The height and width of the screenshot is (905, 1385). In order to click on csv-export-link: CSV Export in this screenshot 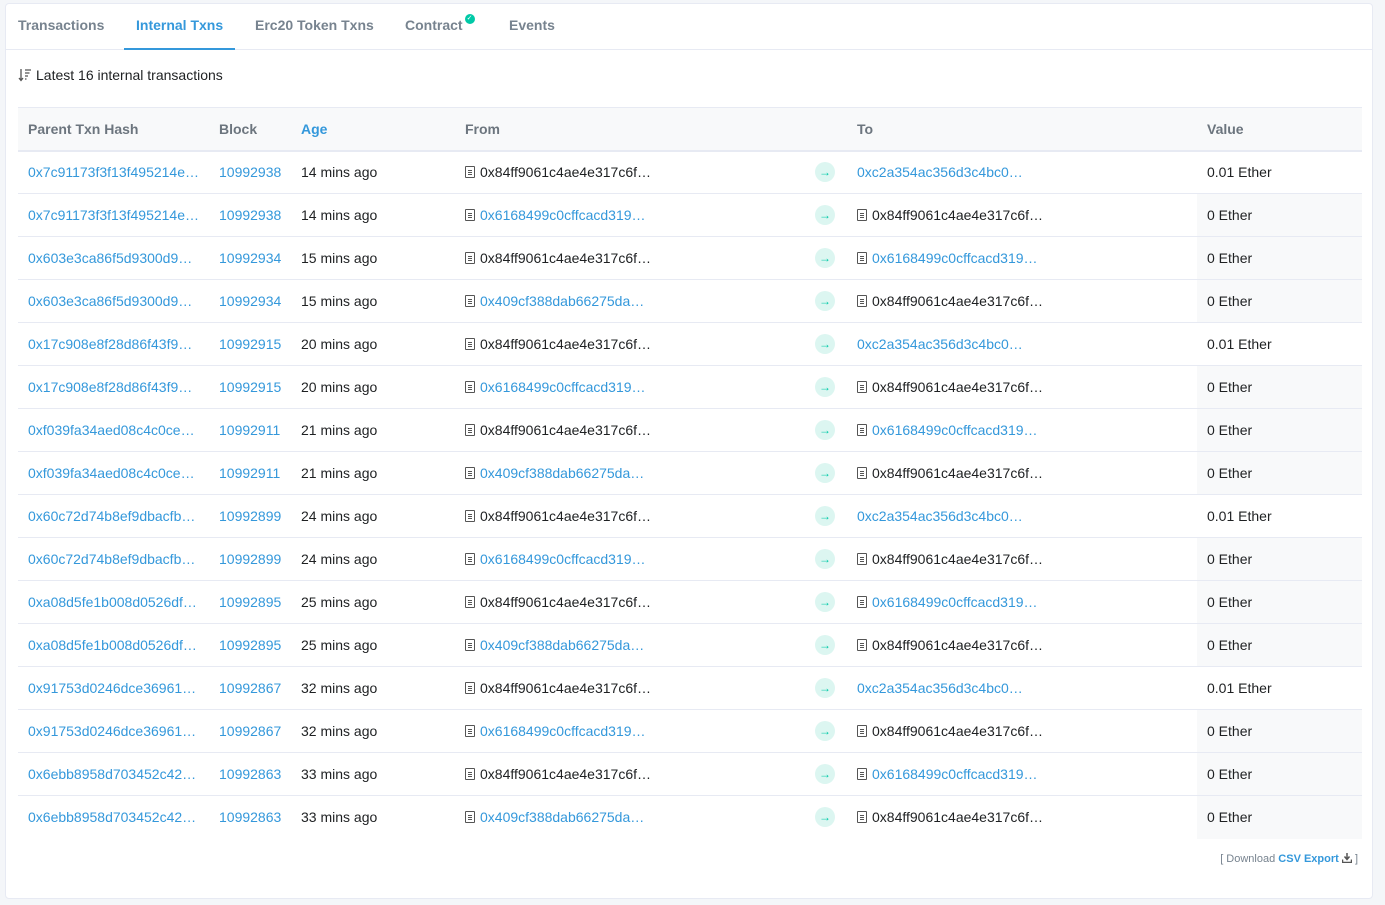, I will do `click(1315, 859)`.